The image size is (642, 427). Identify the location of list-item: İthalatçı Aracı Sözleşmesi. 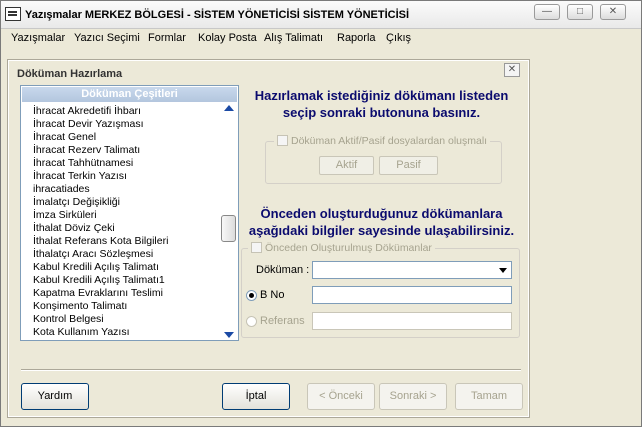
(119, 254).